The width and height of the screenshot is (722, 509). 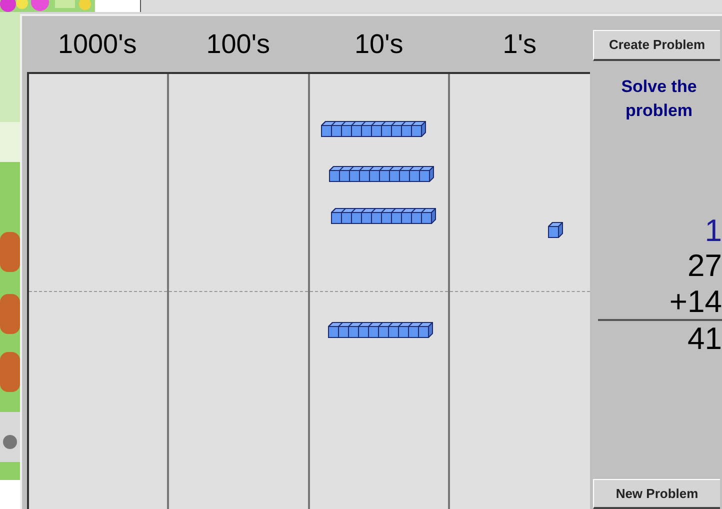 I want to click on answer-number: 41, so click(x=704, y=339).